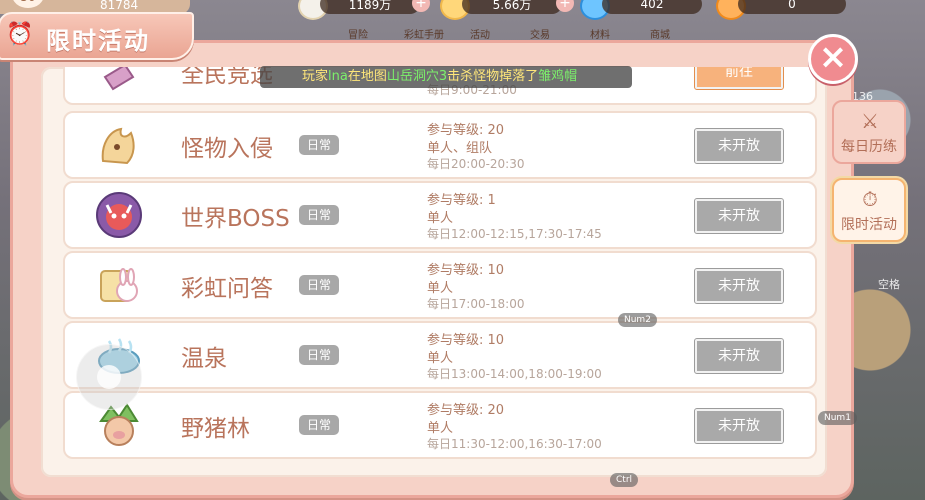  I want to click on page-title: 限时活动, so click(98, 41).